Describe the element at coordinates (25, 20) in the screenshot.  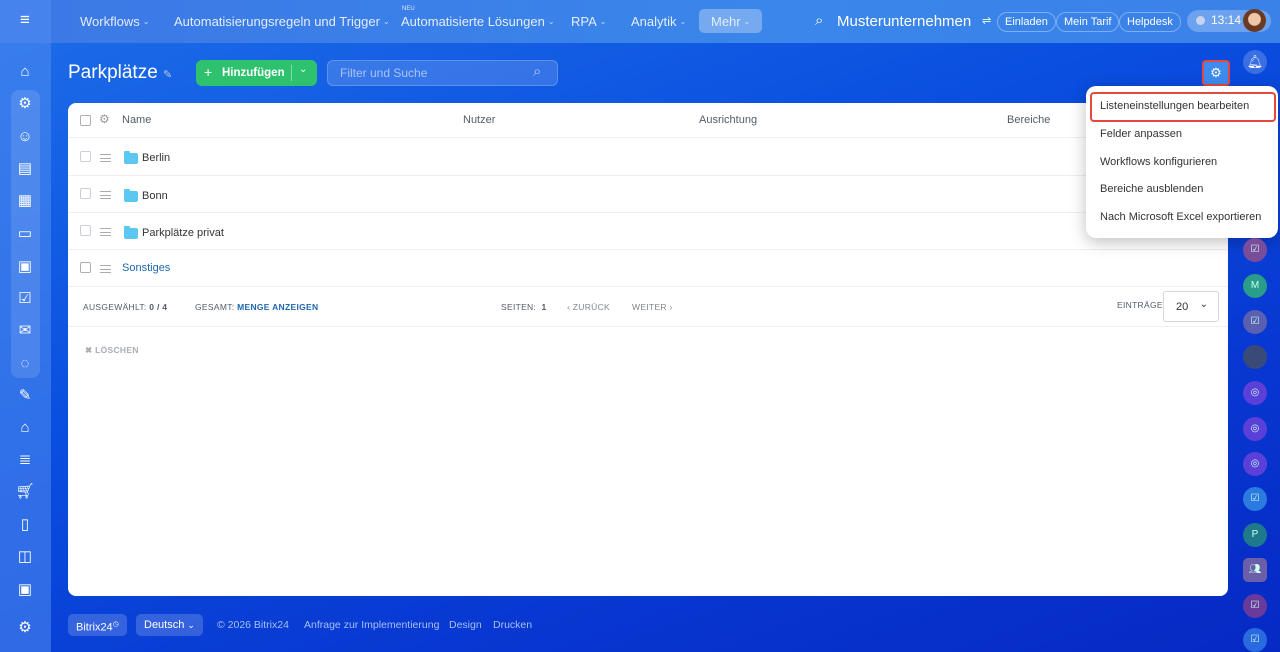
I see `menu-icon: ≡` at that location.